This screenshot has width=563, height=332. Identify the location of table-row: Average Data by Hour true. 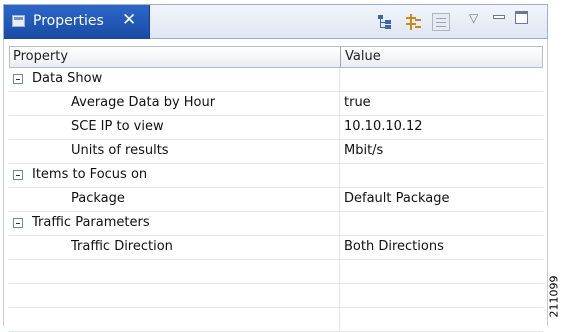
(276, 104).